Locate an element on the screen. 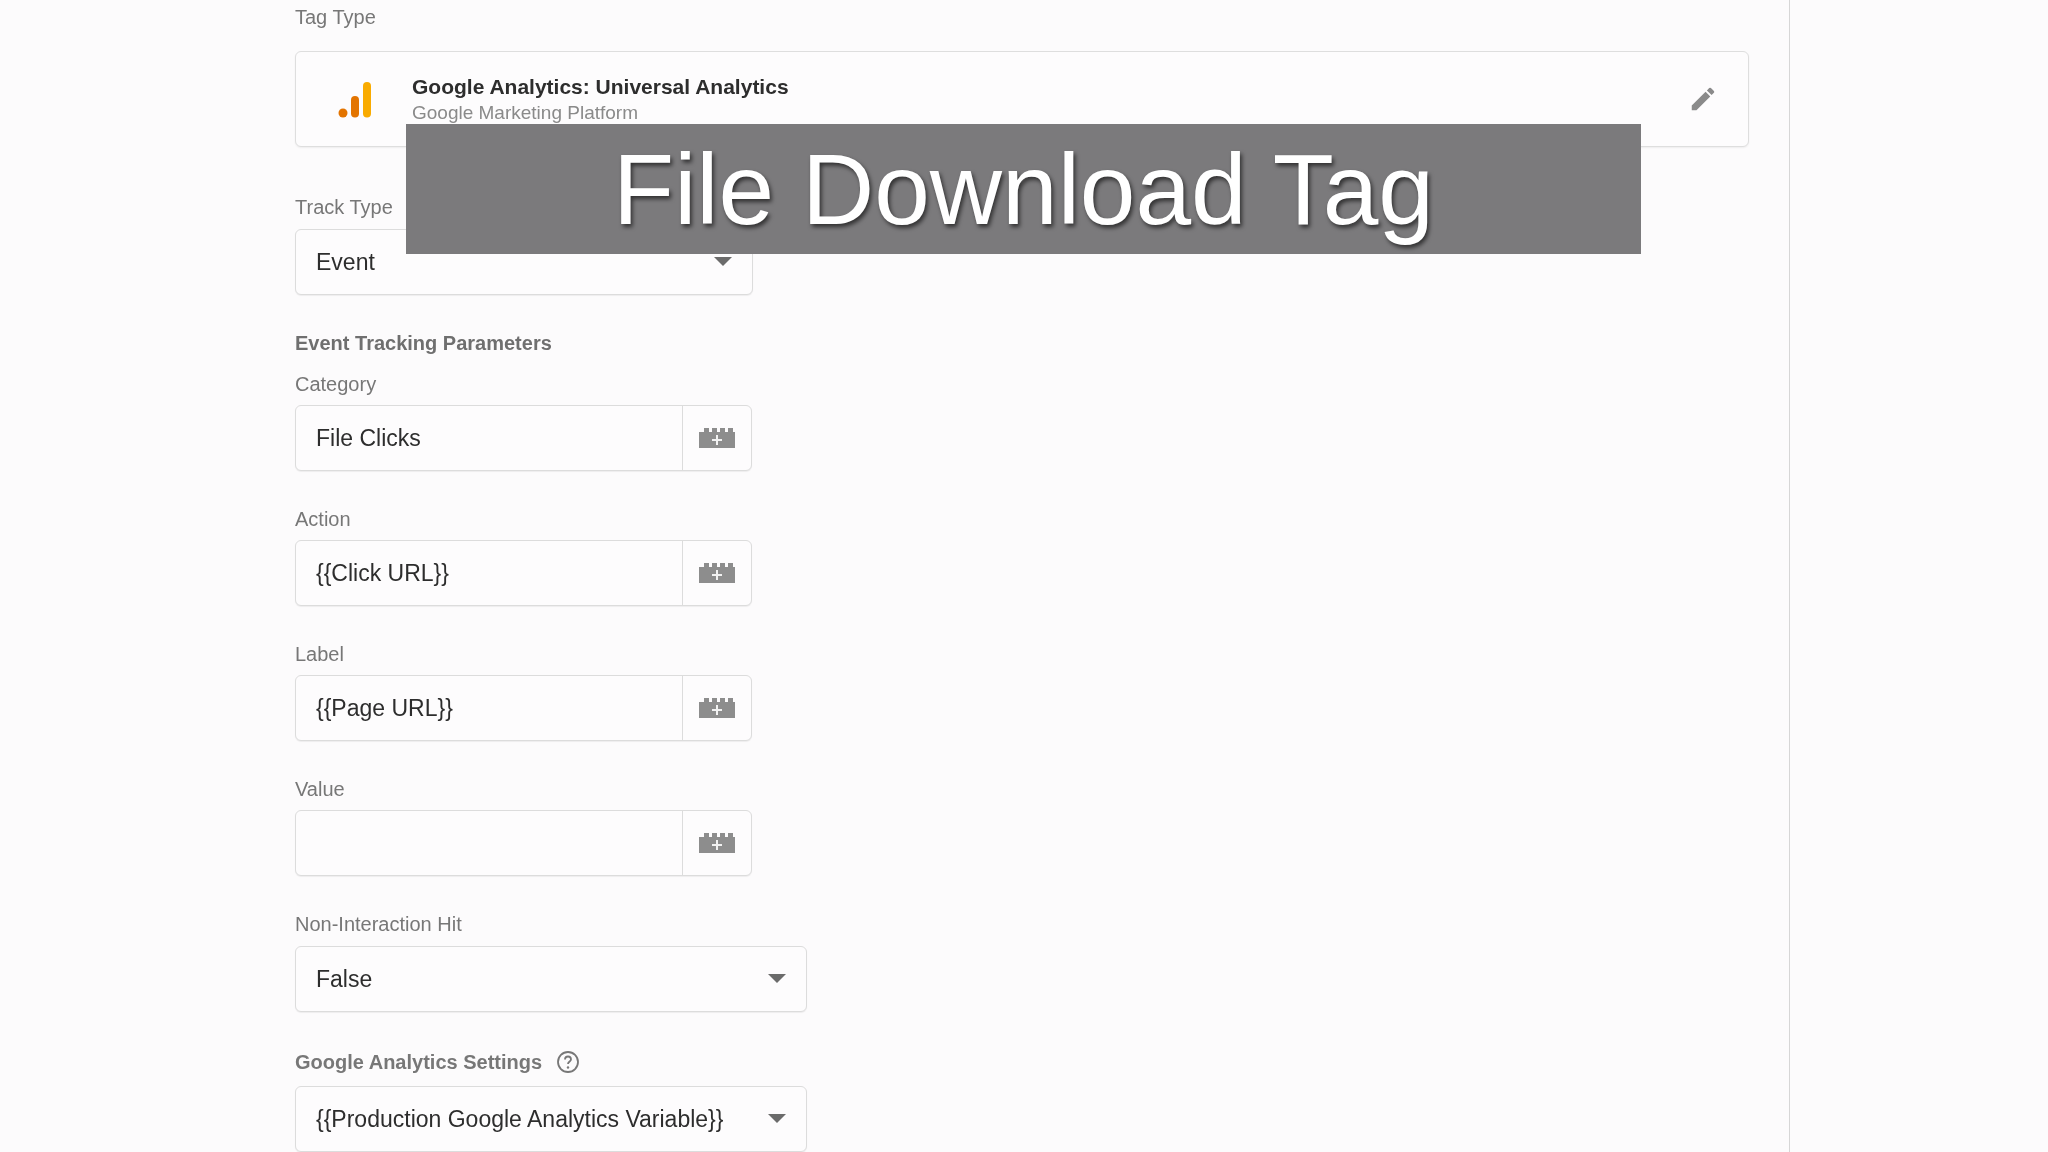 Image resolution: width=2048 pixels, height=1152 pixels. field-label: Label is located at coordinates (320, 654).